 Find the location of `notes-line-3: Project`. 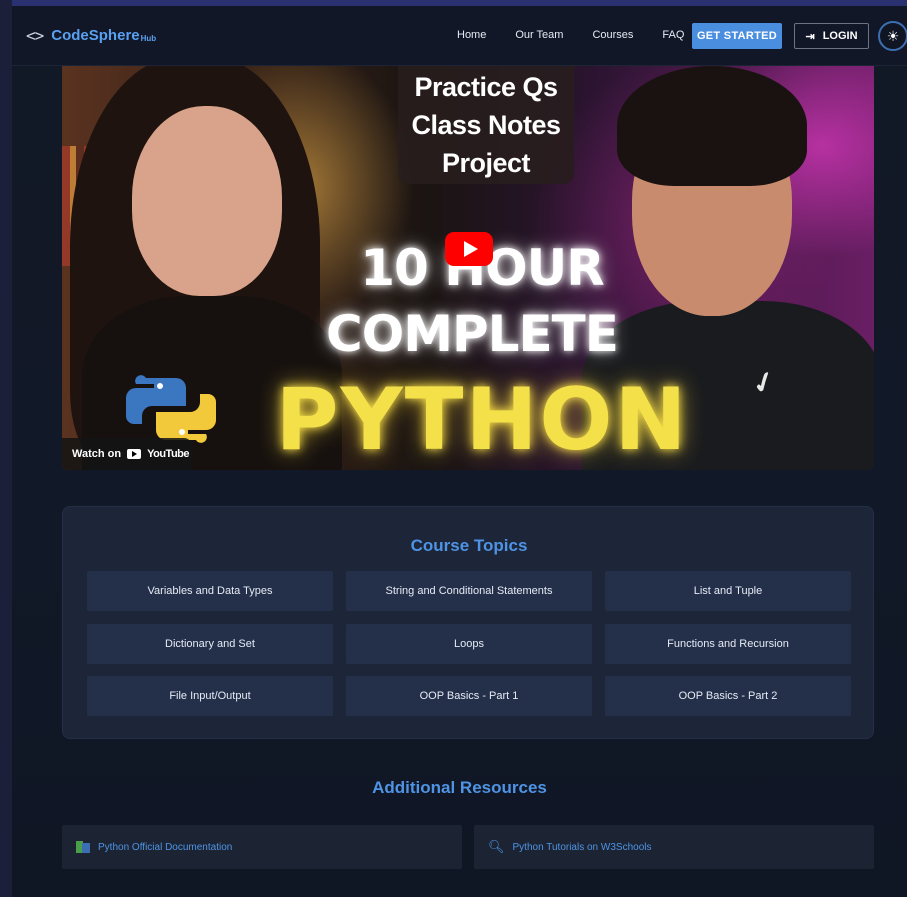

notes-line-3: Project is located at coordinates (486, 163).